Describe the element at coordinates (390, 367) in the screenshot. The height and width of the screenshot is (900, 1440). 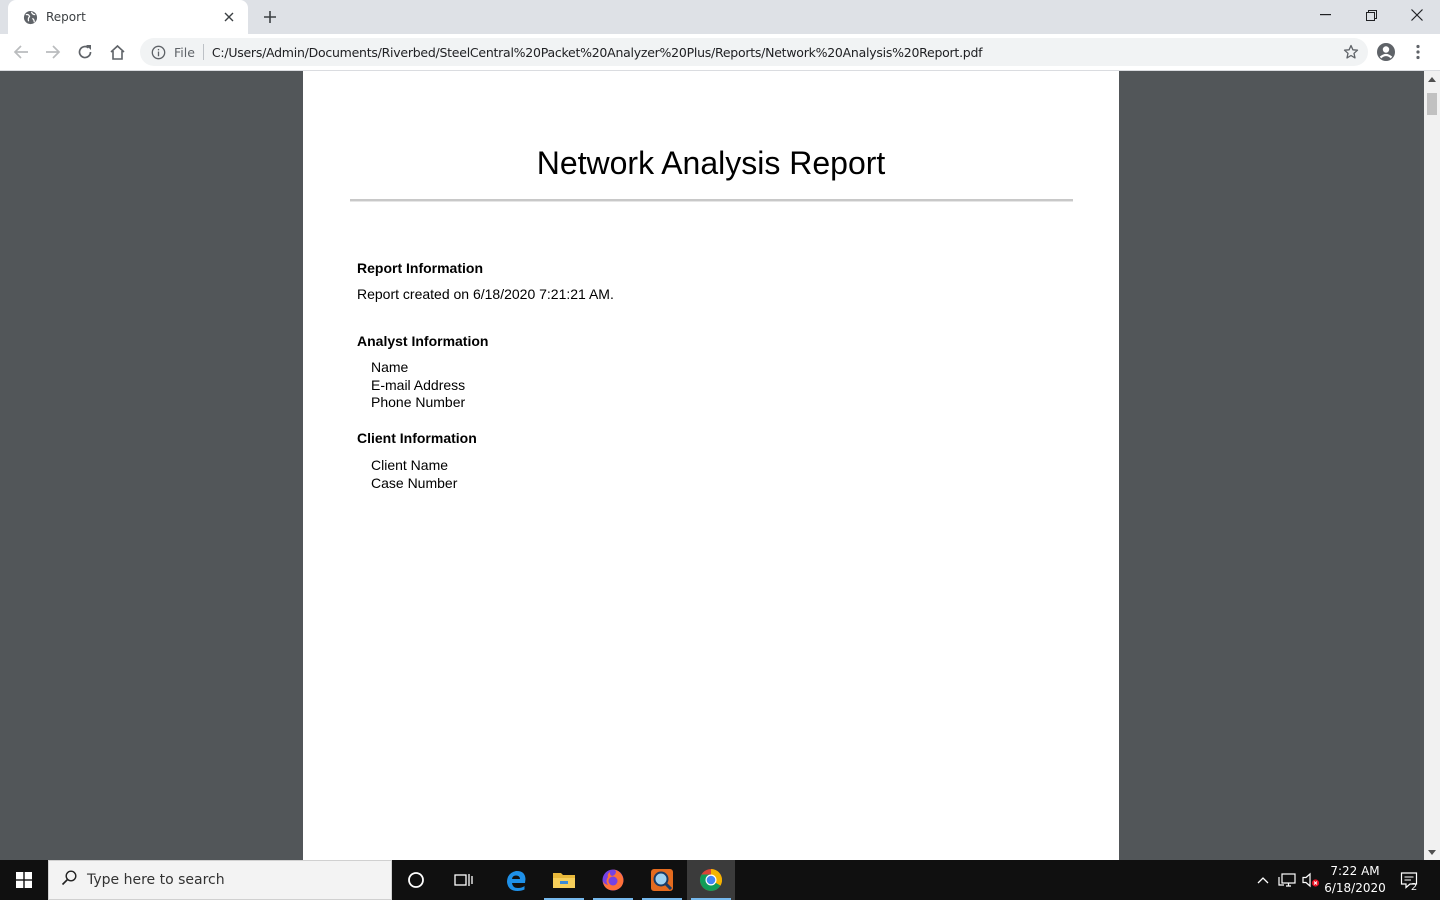
I see `analyst-field-name: Name` at that location.